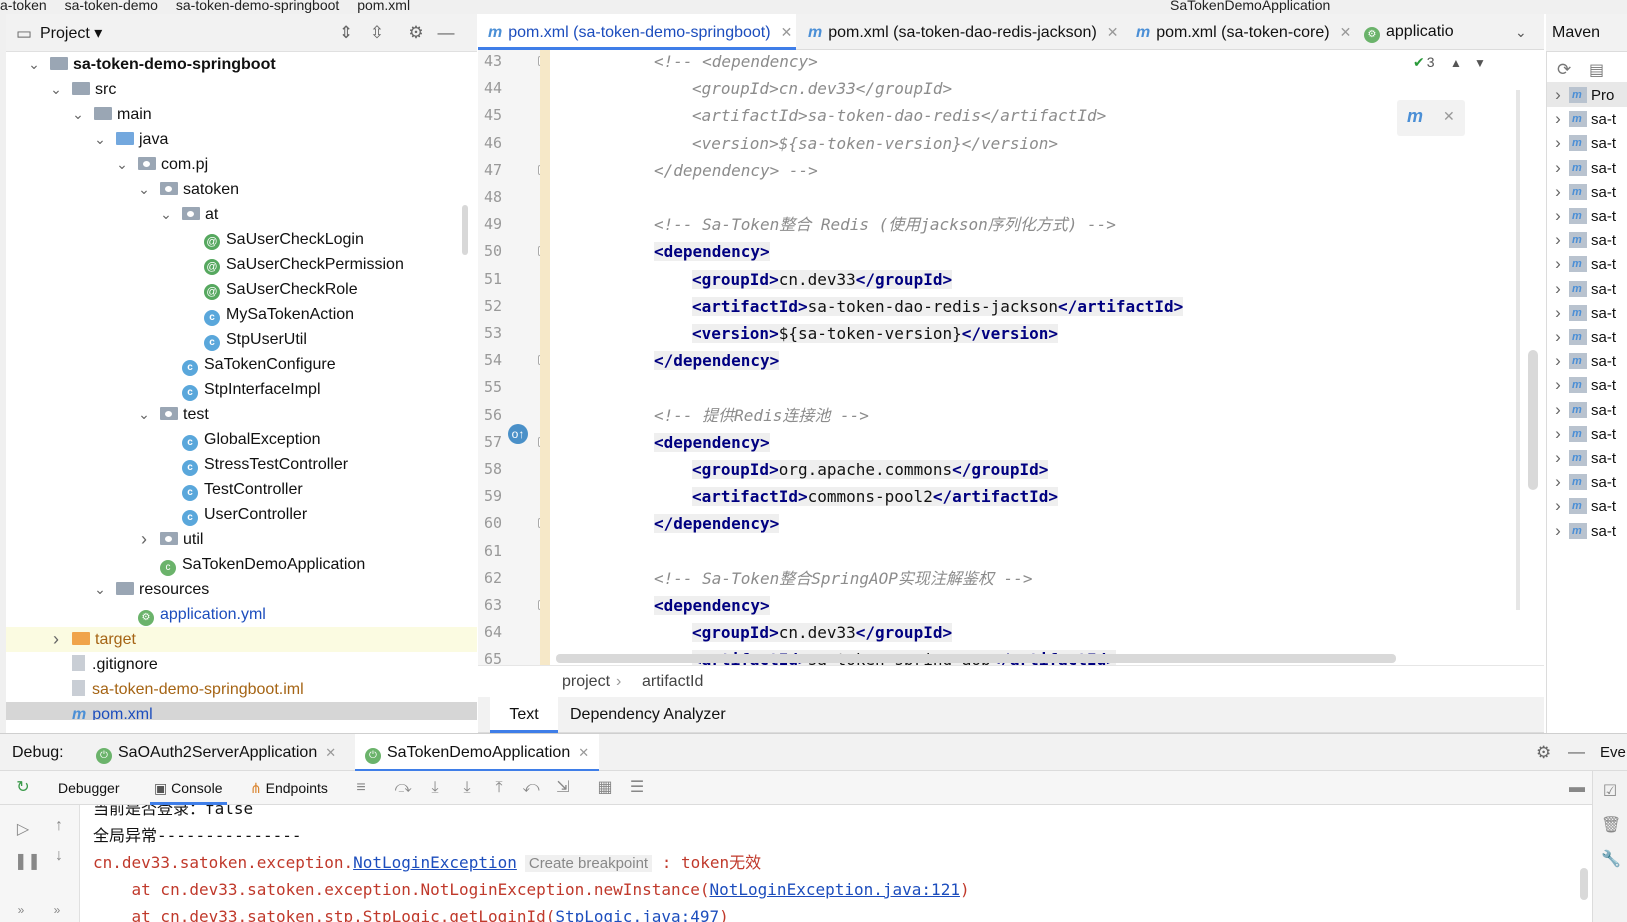  I want to click on menu-icon: ≡, so click(361, 788).